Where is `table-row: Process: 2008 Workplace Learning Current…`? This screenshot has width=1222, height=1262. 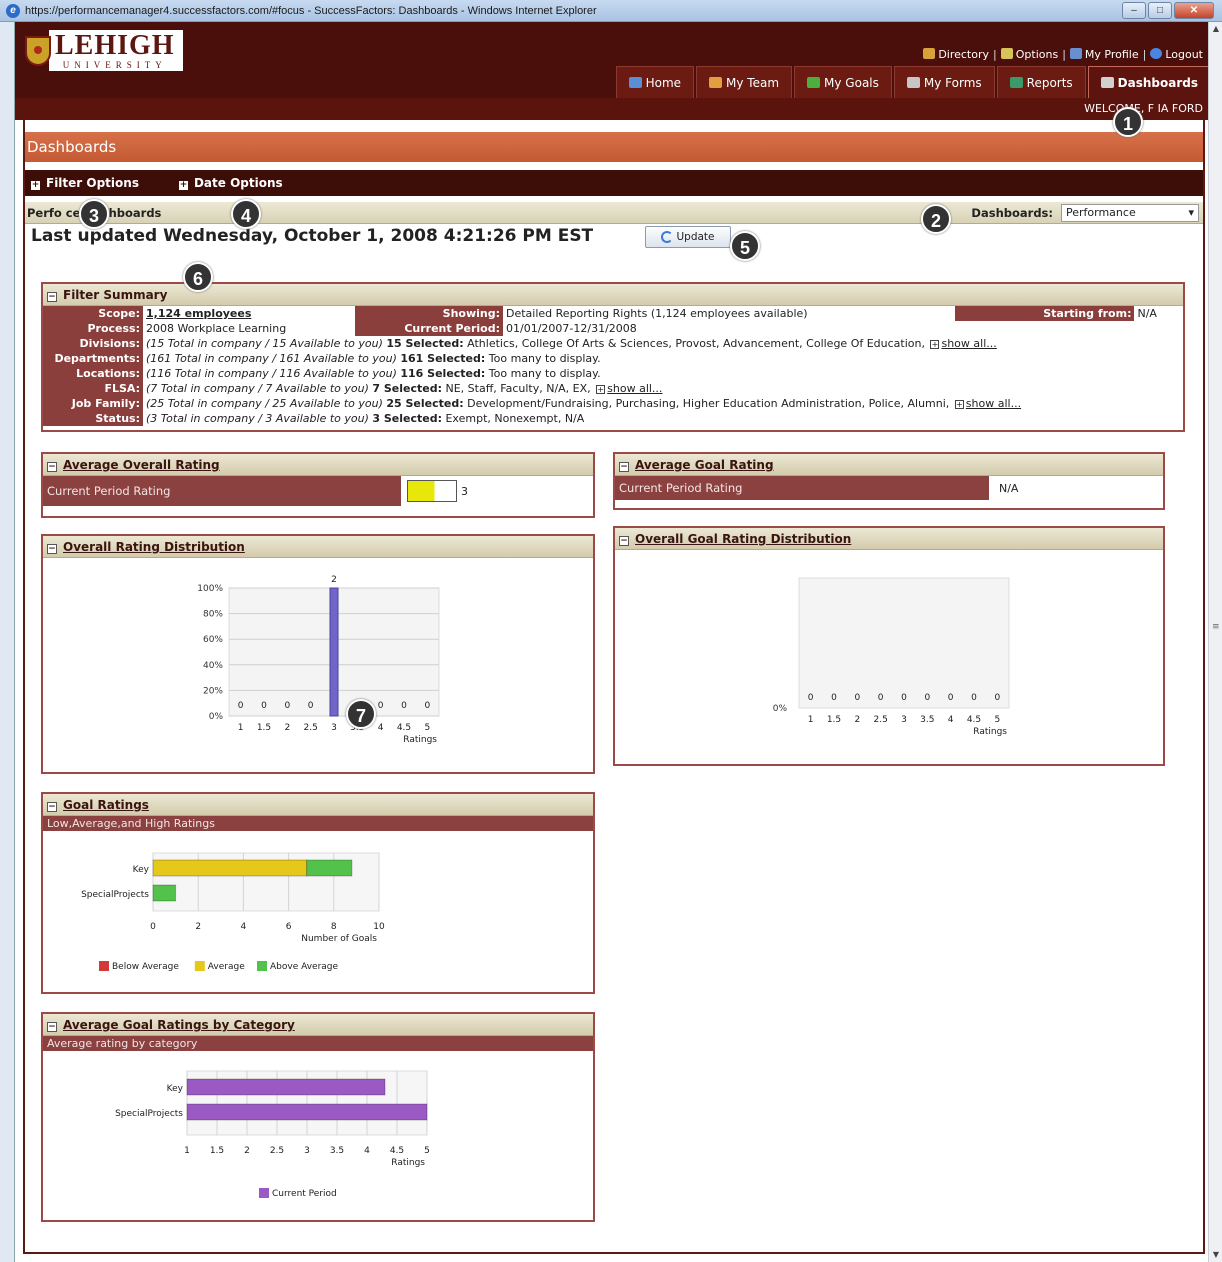
table-row: Process: 2008 Workplace Learning Current… is located at coordinates (613, 328).